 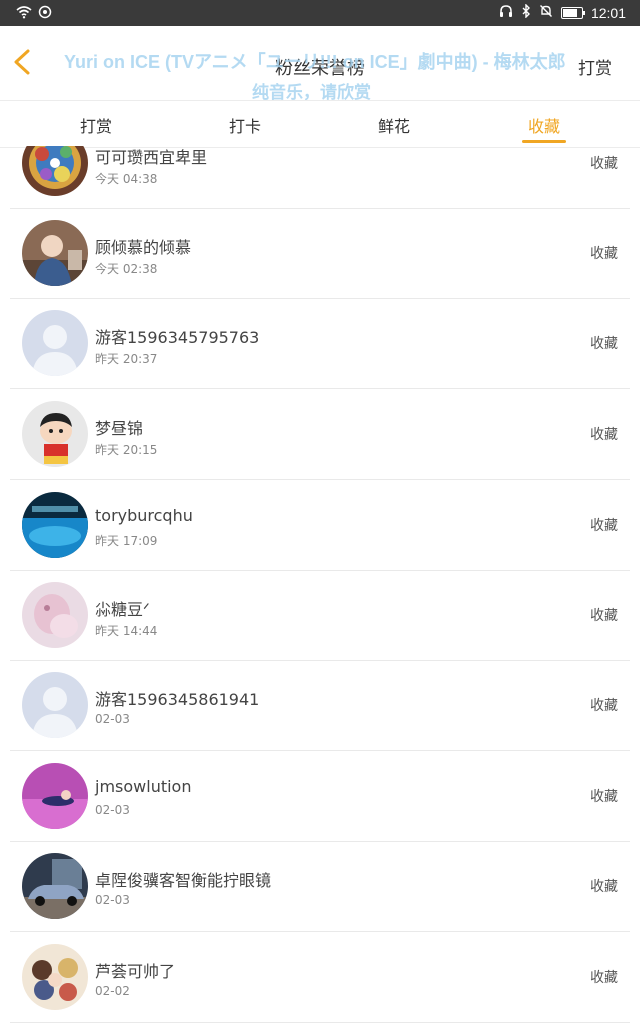 I want to click on list-item: toryburcqhu 昨天 17:09 收藏, so click(x=320, y=525).